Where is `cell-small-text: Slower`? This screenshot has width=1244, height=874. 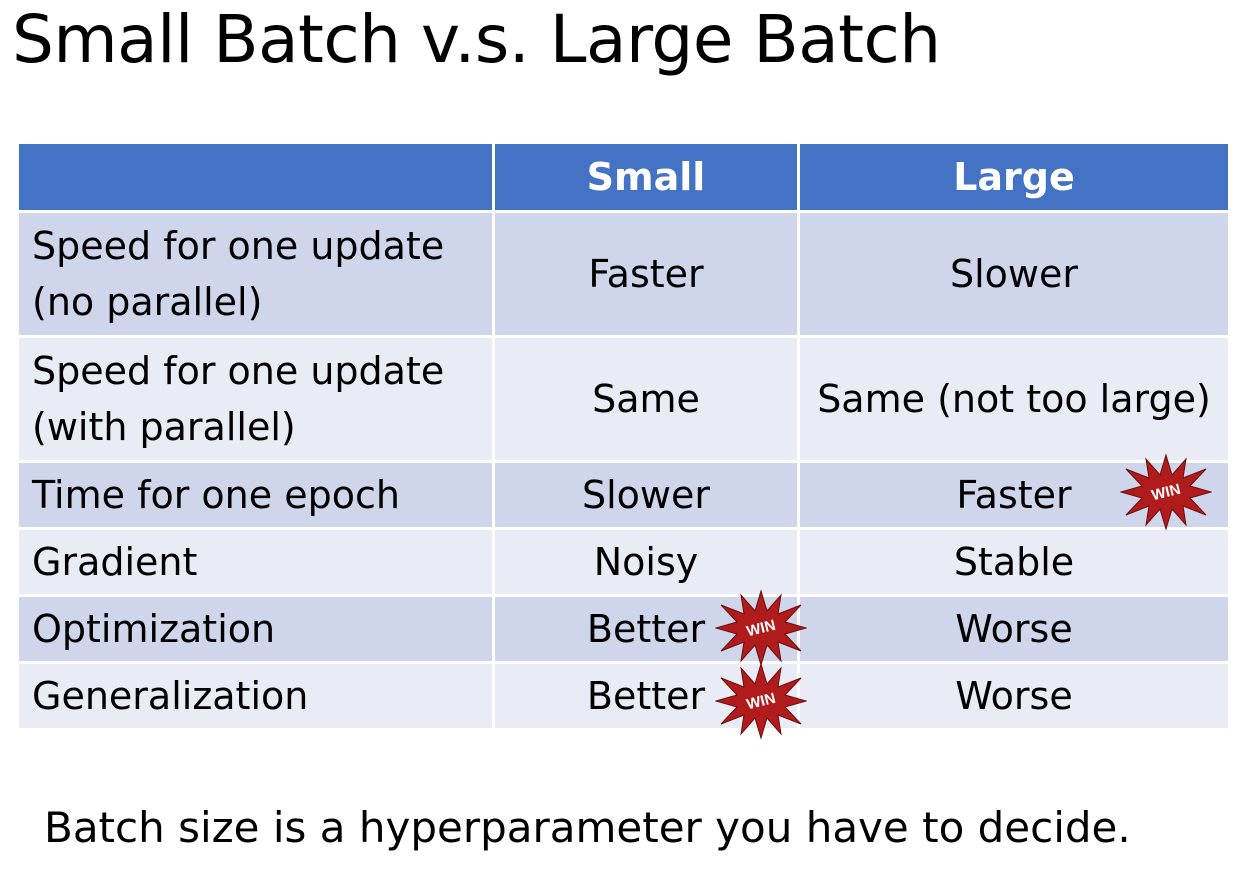 cell-small-text: Slower is located at coordinates (645, 495).